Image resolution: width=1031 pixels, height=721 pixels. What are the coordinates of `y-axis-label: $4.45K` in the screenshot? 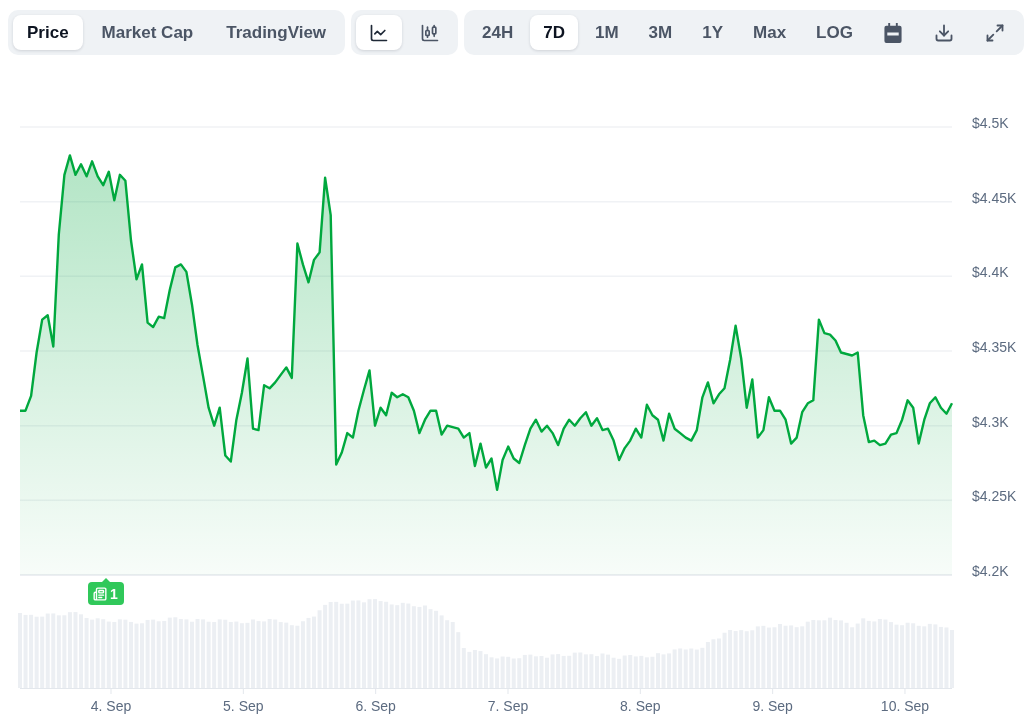 It's located at (994, 197).